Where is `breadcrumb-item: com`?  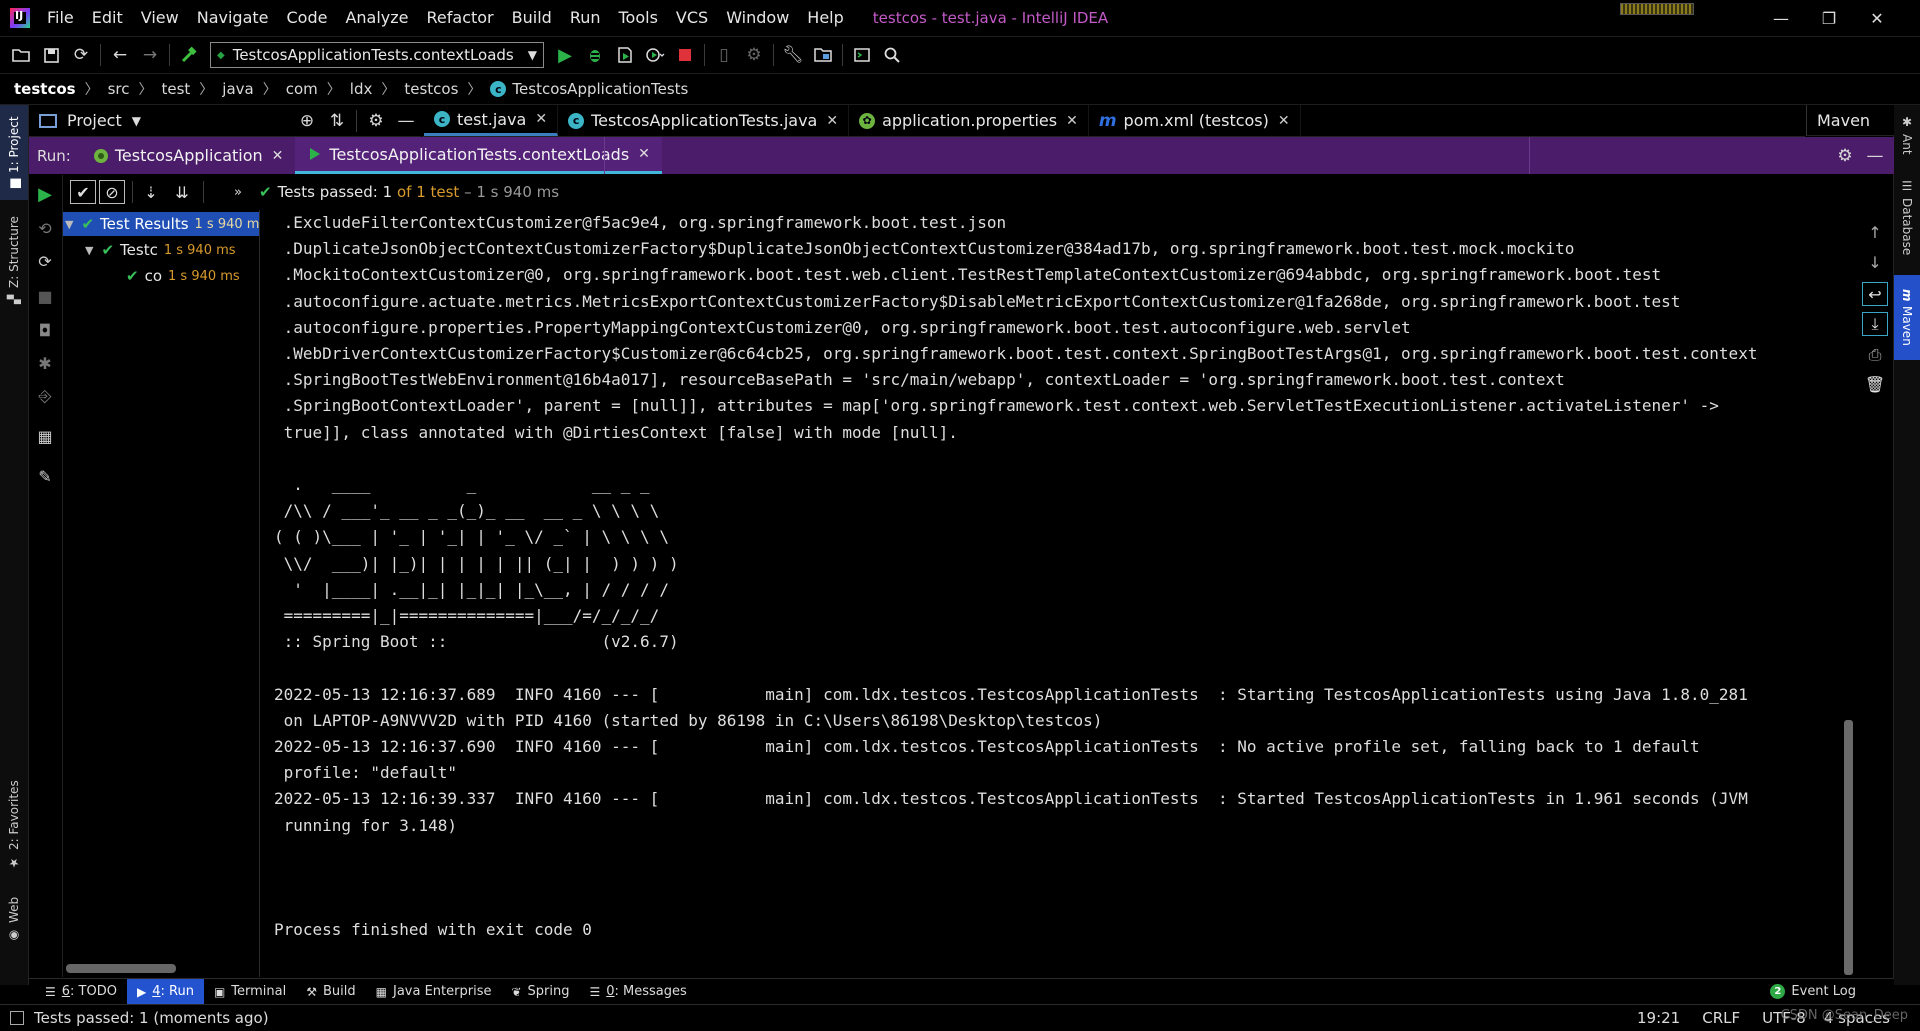
breadcrumb-item: com is located at coordinates (302, 89).